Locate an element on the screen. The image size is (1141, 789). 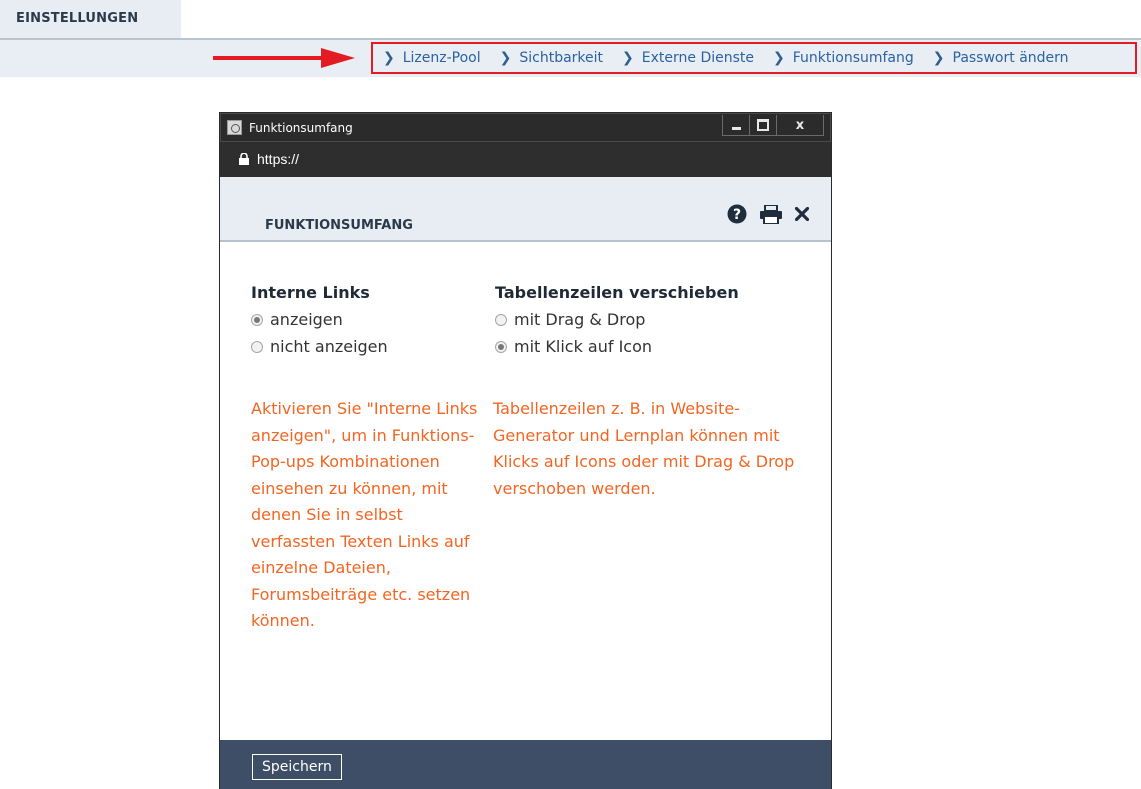
window-close-label: x is located at coordinates (800, 125).